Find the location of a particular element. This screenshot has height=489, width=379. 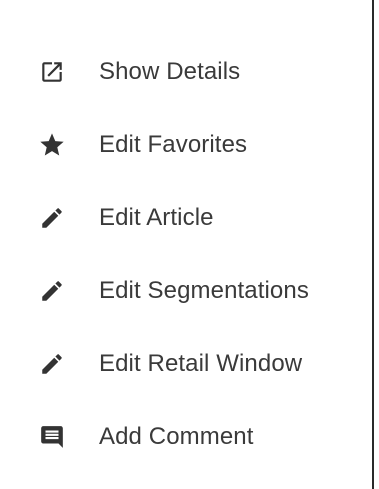

menu-item-edit-retail-window: Edit Retail Window is located at coordinates (186, 363).